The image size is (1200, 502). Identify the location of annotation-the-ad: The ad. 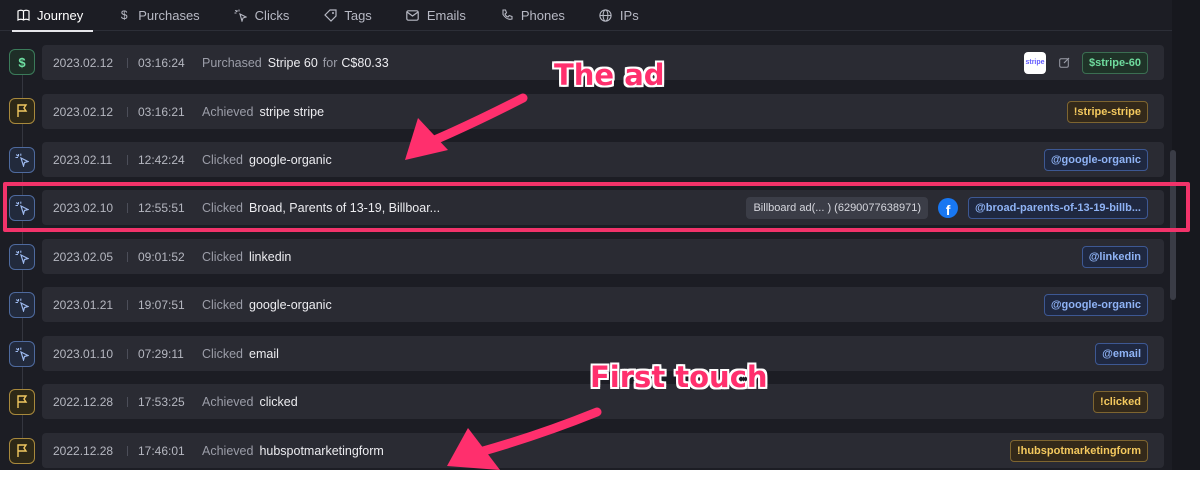
(609, 75).